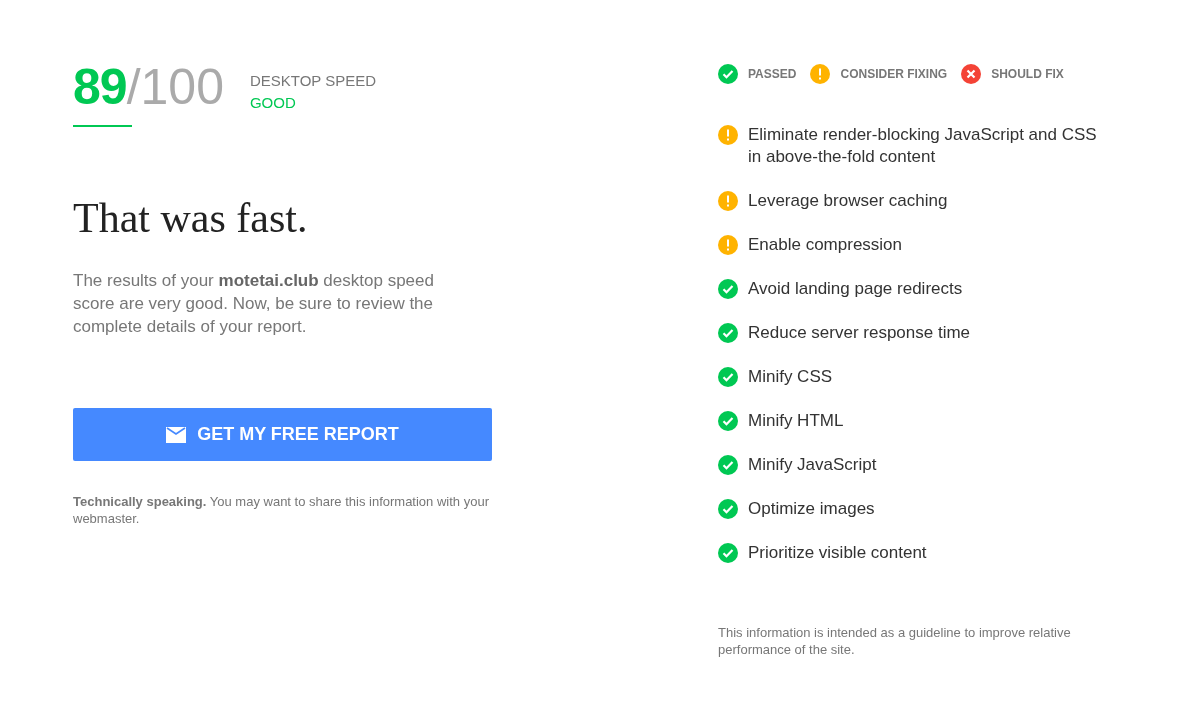  What do you see at coordinates (812, 509) in the screenshot?
I see `check-label: Optimize images` at bounding box center [812, 509].